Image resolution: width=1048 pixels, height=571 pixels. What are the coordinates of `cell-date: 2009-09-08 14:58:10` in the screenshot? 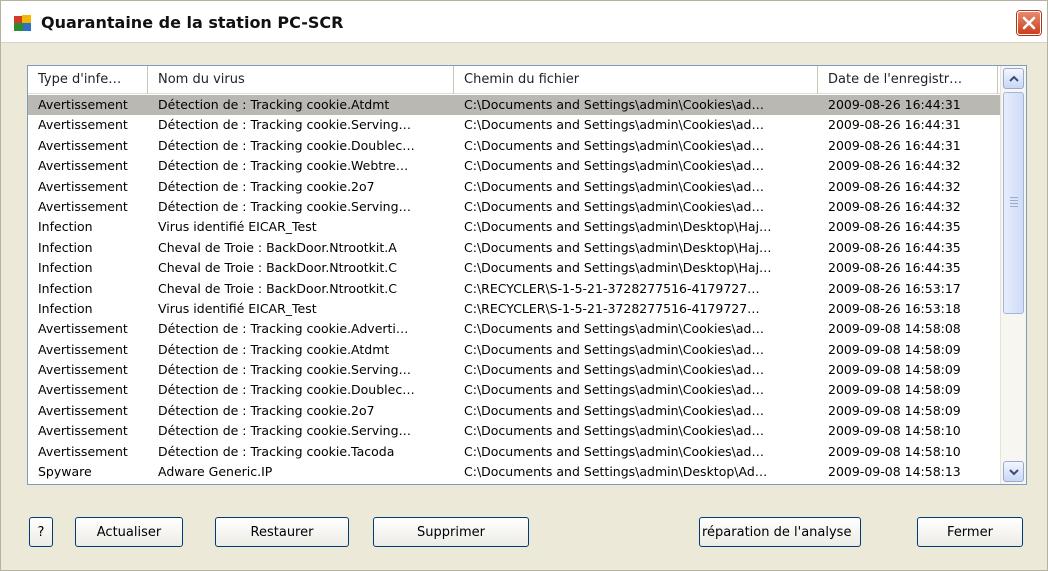 It's located at (894, 431).